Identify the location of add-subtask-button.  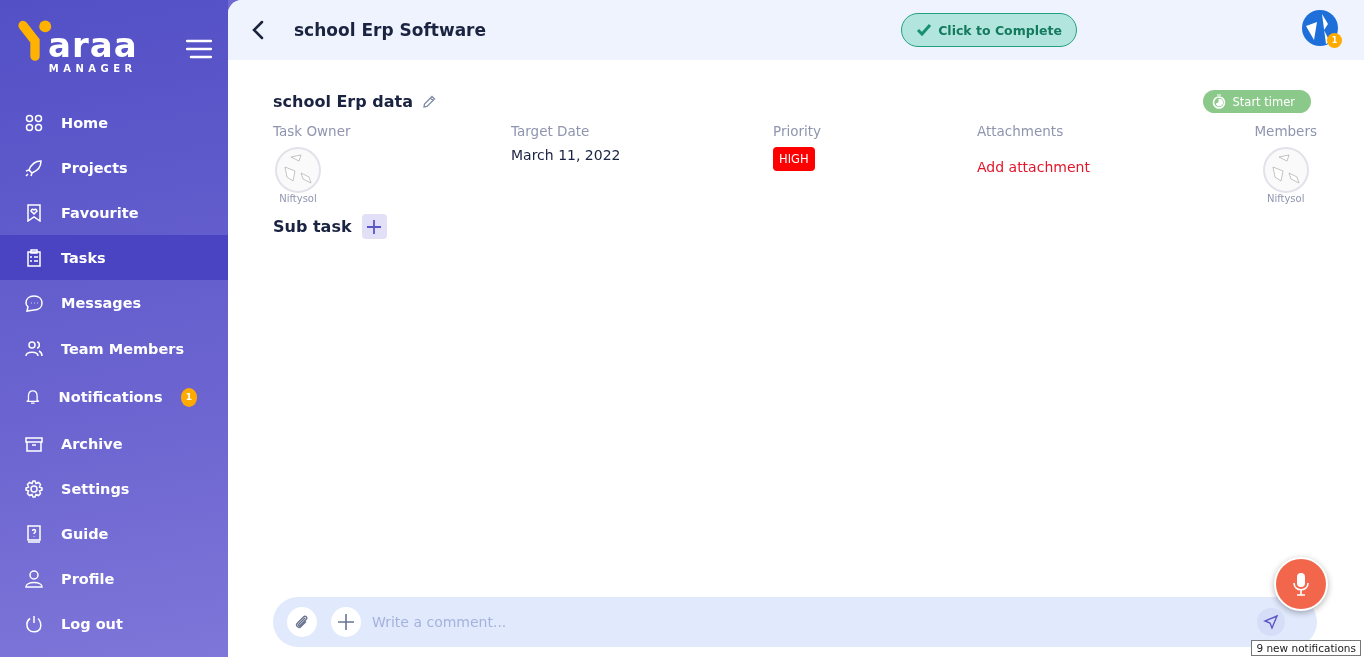
(374, 226).